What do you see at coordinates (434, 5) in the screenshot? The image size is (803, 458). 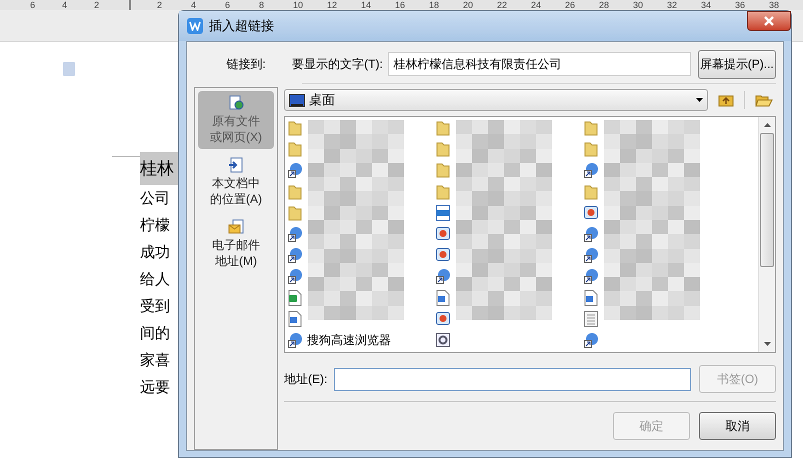 I see `ruler-number: 18` at bounding box center [434, 5].